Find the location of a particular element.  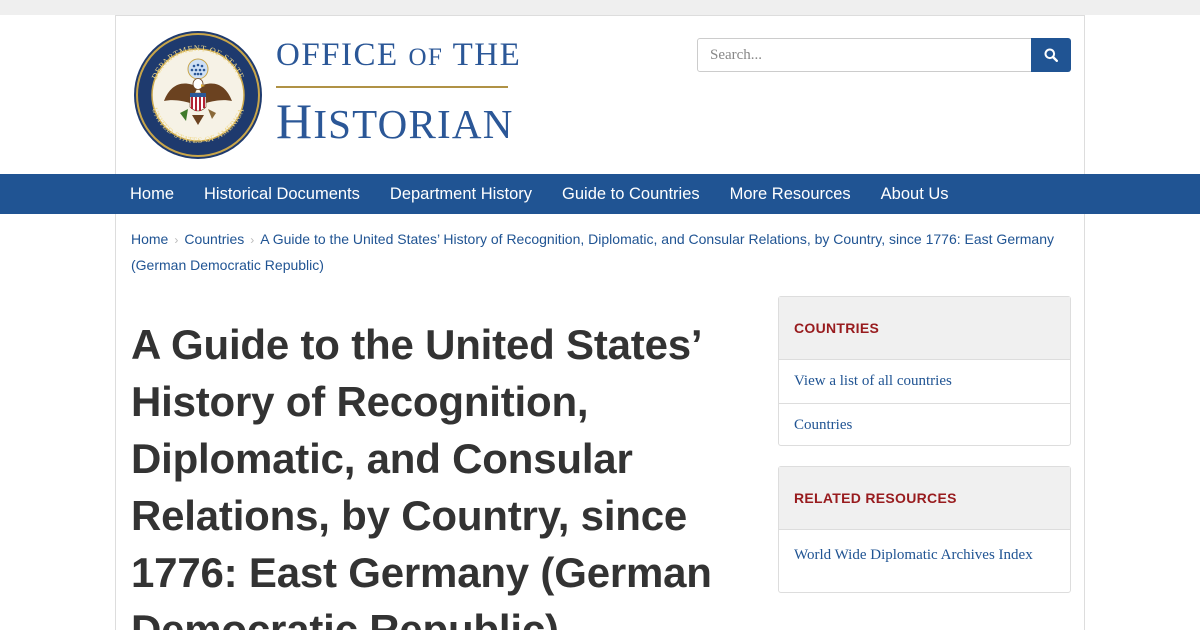

brand-word-the: the is located at coordinates (487, 55).